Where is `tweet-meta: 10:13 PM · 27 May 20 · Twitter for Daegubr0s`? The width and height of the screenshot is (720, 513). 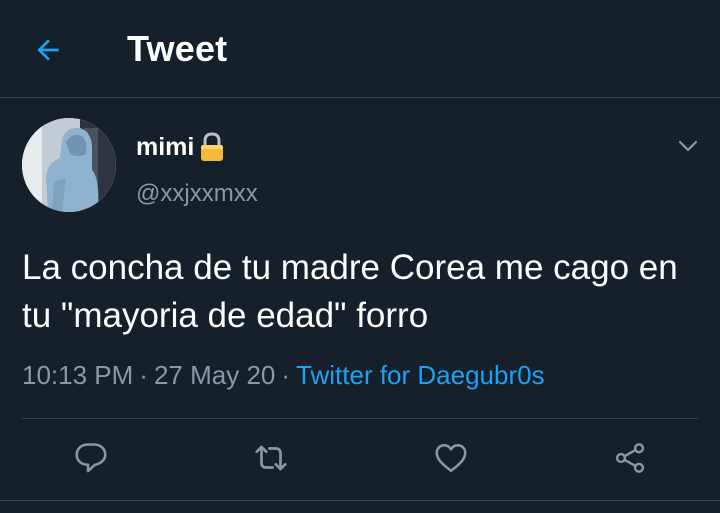
tweet-meta: 10:13 PM · 27 May 20 · Twitter for Daegubr0s is located at coordinates (283, 375).